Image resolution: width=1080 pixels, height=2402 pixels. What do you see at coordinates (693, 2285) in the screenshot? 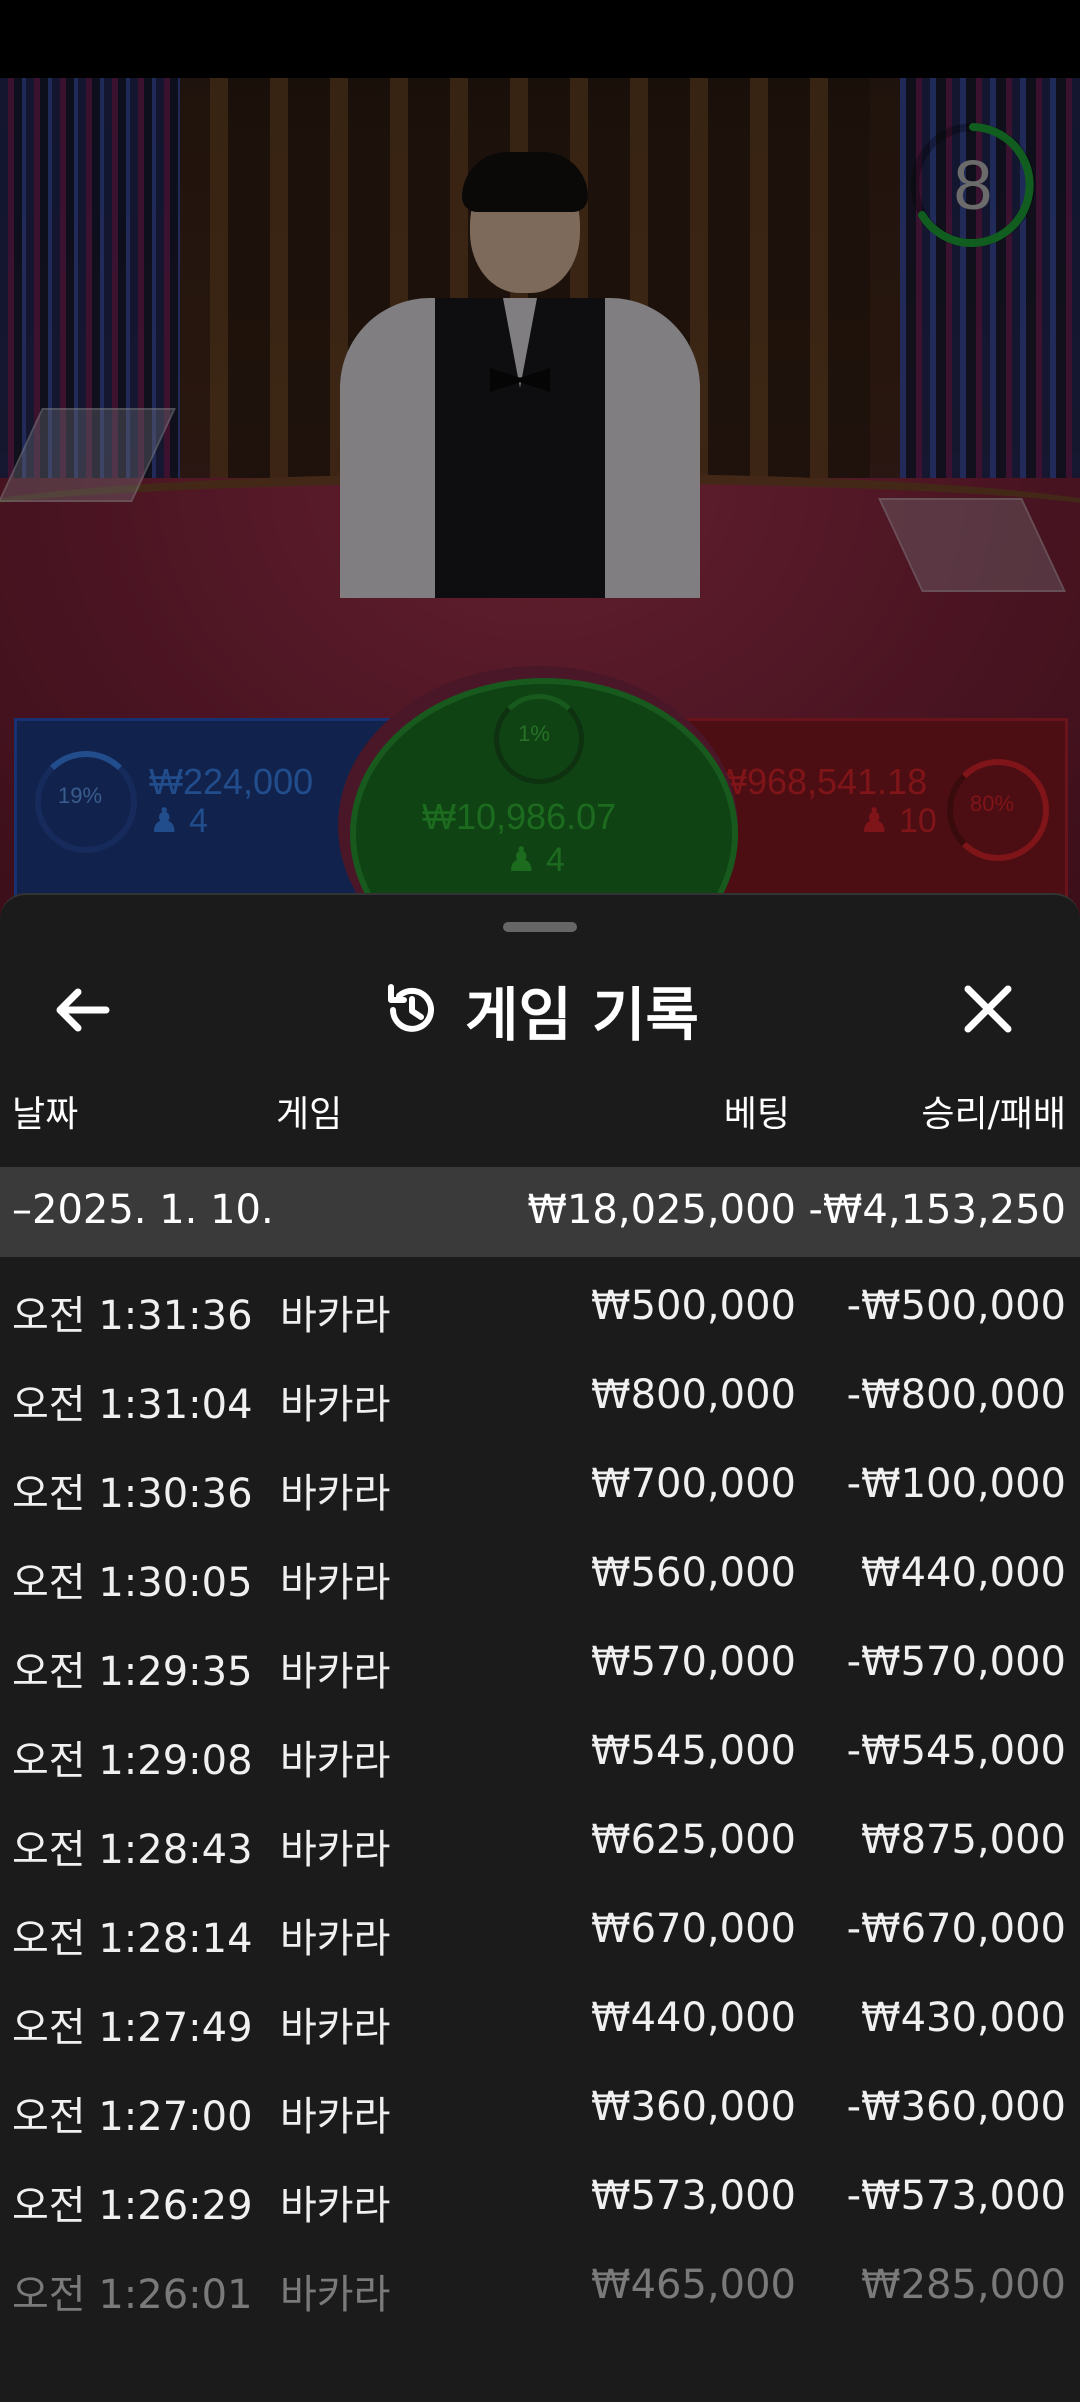
I see `row-bet: ₩465,000` at bounding box center [693, 2285].